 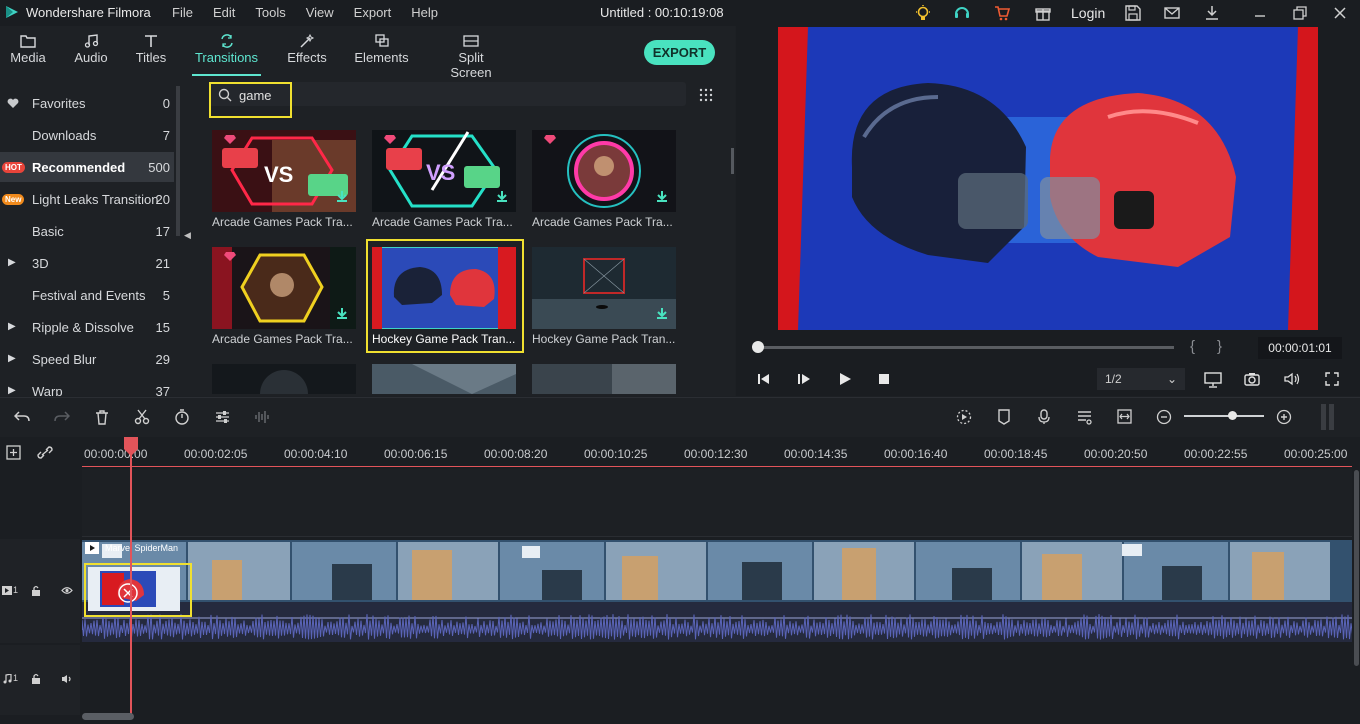 What do you see at coordinates (162, 327) in the screenshot?
I see `category-count: 15` at bounding box center [162, 327].